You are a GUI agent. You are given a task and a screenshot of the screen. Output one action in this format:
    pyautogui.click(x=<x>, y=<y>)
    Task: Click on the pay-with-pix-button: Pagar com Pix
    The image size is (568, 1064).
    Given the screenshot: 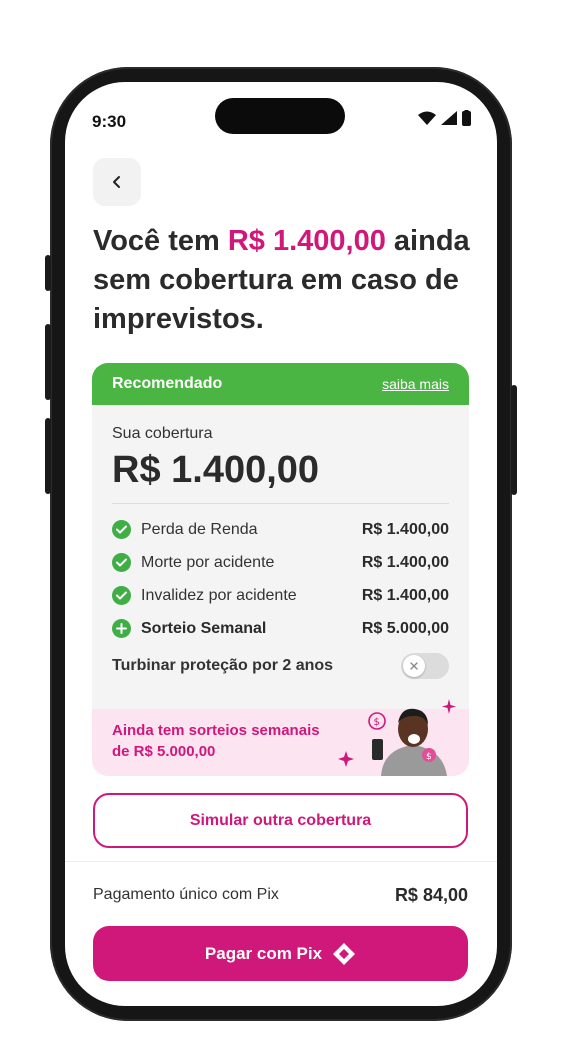 What is the action you would take?
    pyautogui.click(x=280, y=953)
    